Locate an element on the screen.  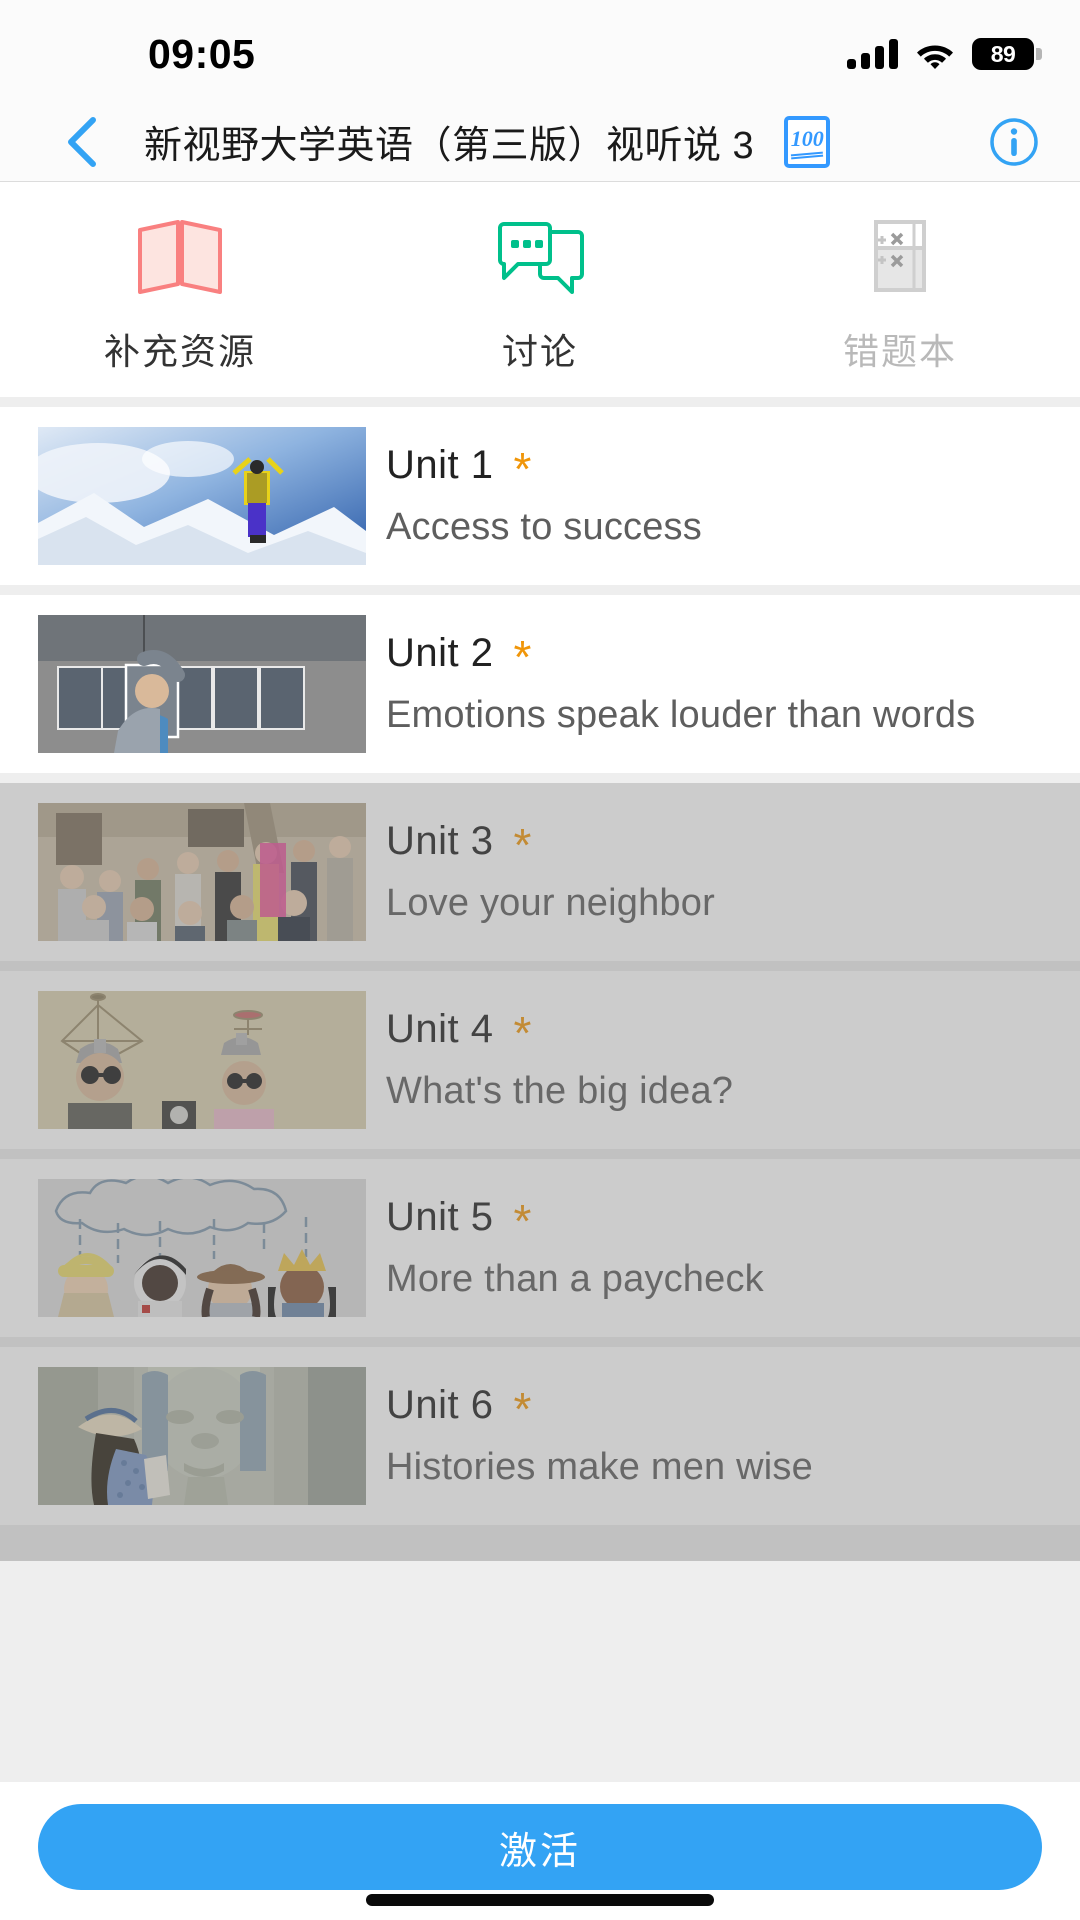
home-indicator is located at coordinates (540, 1900).